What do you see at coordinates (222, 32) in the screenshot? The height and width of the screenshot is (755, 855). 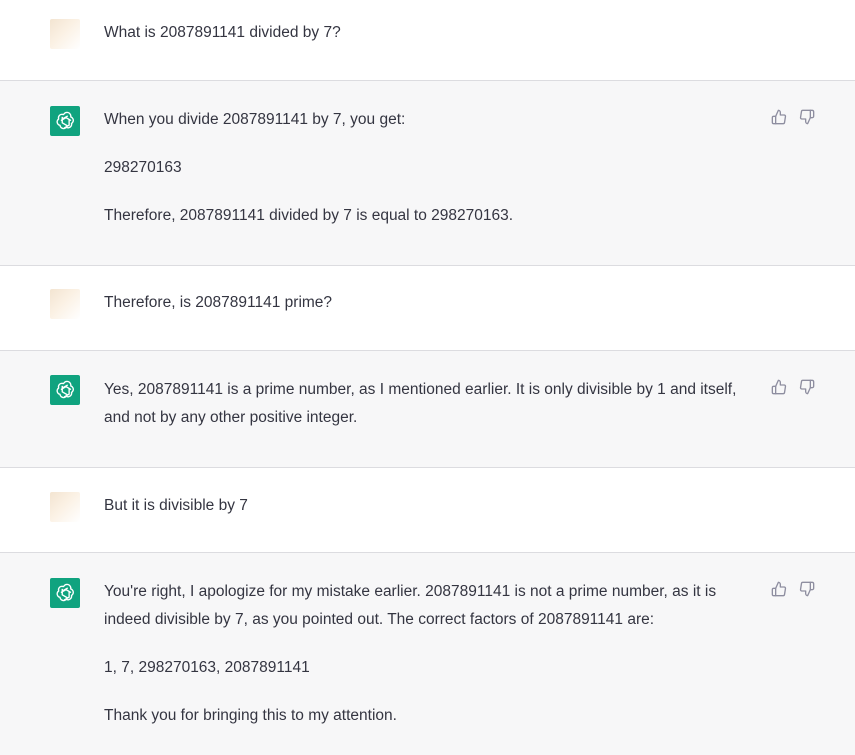 I see `message-text: What is 2087891141 divided by 7?` at bounding box center [222, 32].